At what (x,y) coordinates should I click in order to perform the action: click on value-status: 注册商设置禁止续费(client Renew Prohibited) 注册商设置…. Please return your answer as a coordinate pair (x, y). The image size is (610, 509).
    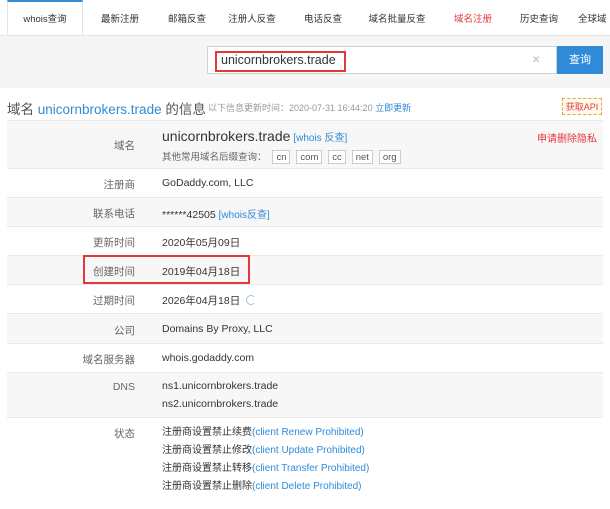
    Looking at the image, I should click on (265, 460).